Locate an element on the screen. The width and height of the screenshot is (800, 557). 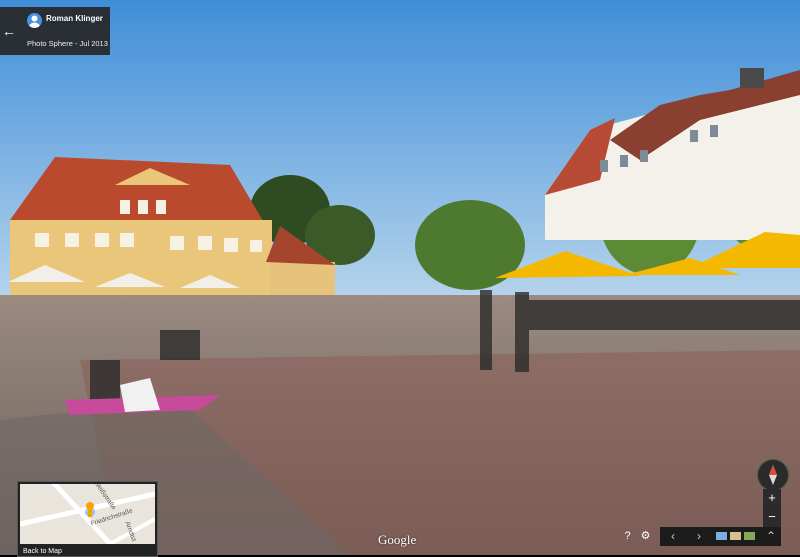
chevron-left-icon: ‹ is located at coordinates (673, 536).